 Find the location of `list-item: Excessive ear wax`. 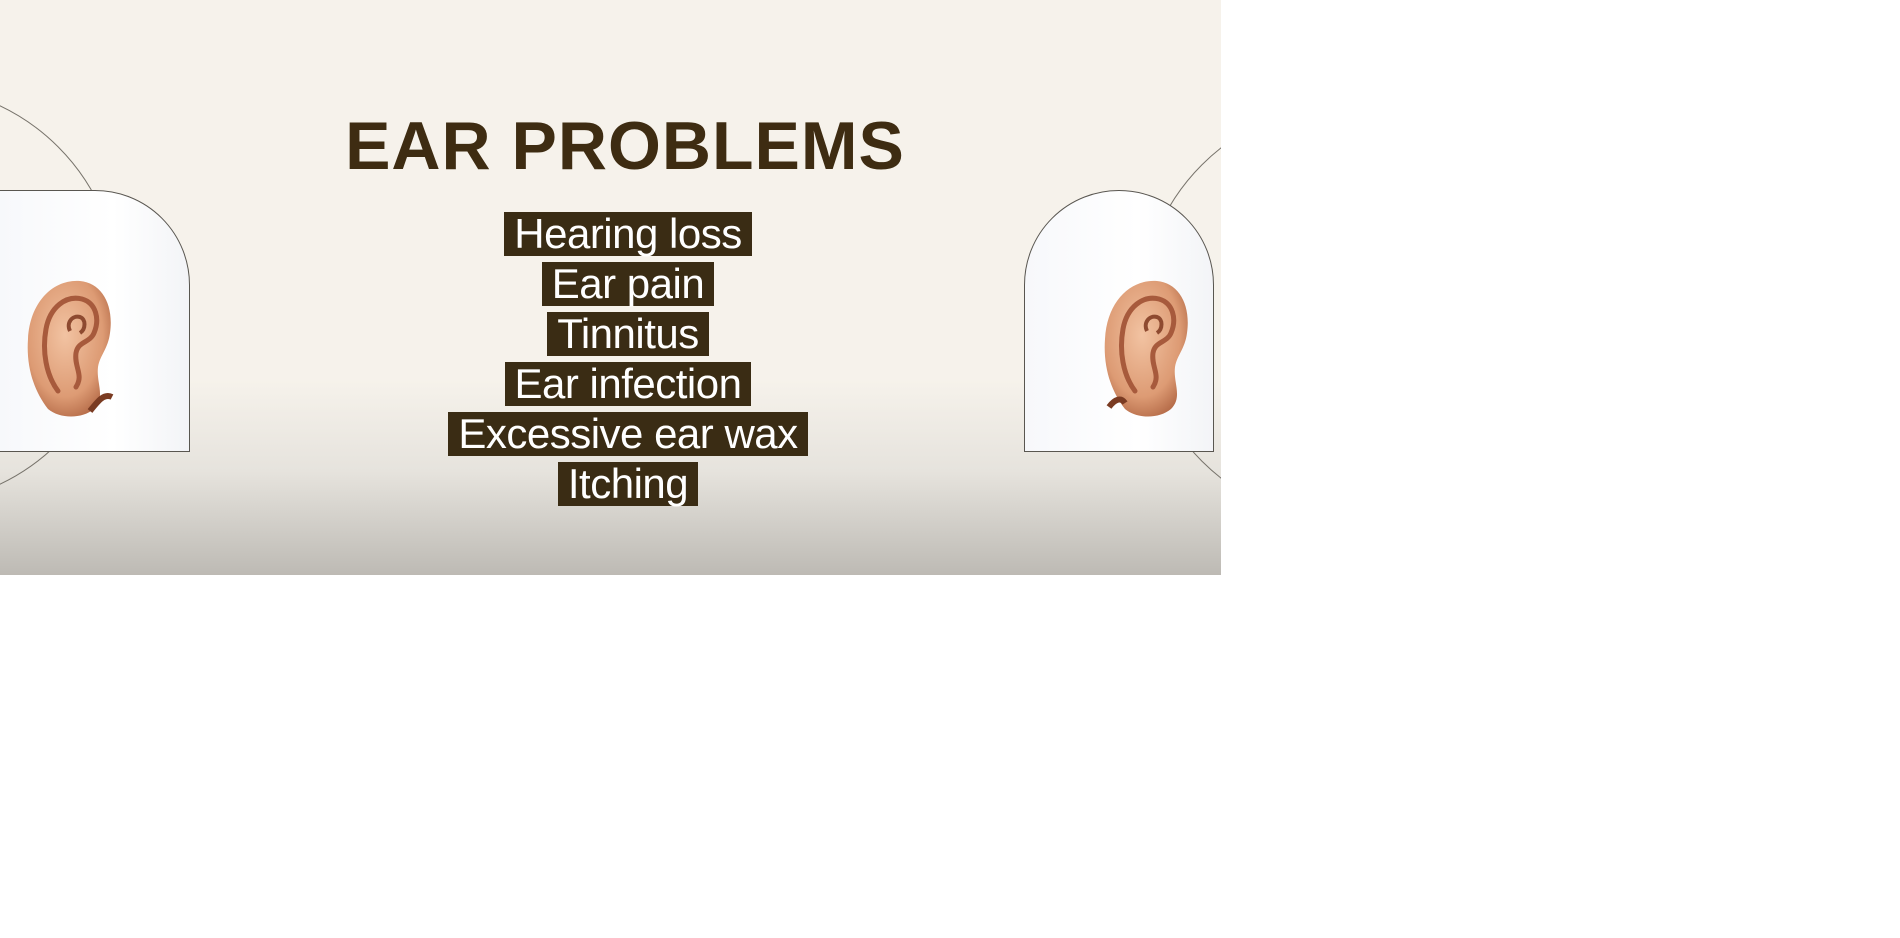

list-item: Excessive ear wax is located at coordinates (628, 434).